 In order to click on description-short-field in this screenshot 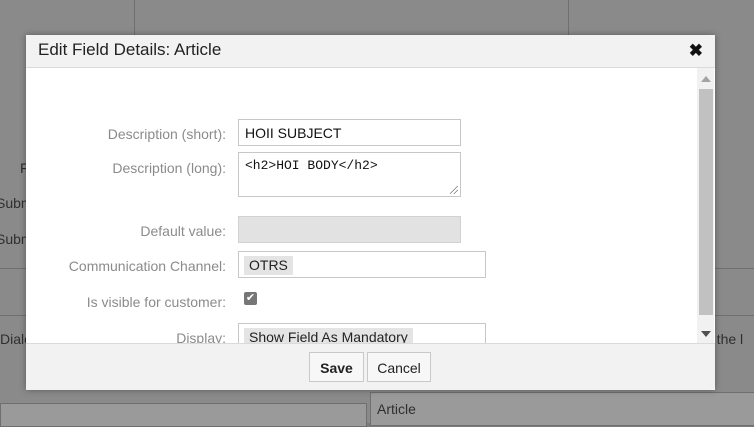, I will do `click(349, 132)`.